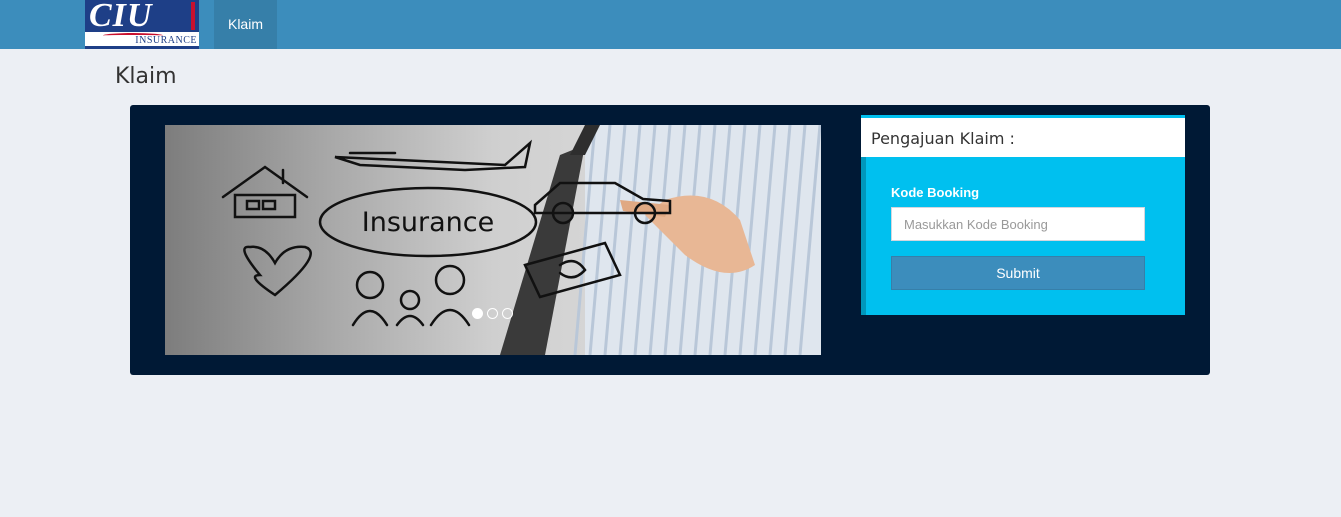 The image size is (1341, 517). Describe the element at coordinates (943, 138) in the screenshot. I see `claim-form-title: Pengajuan Klaim :` at that location.